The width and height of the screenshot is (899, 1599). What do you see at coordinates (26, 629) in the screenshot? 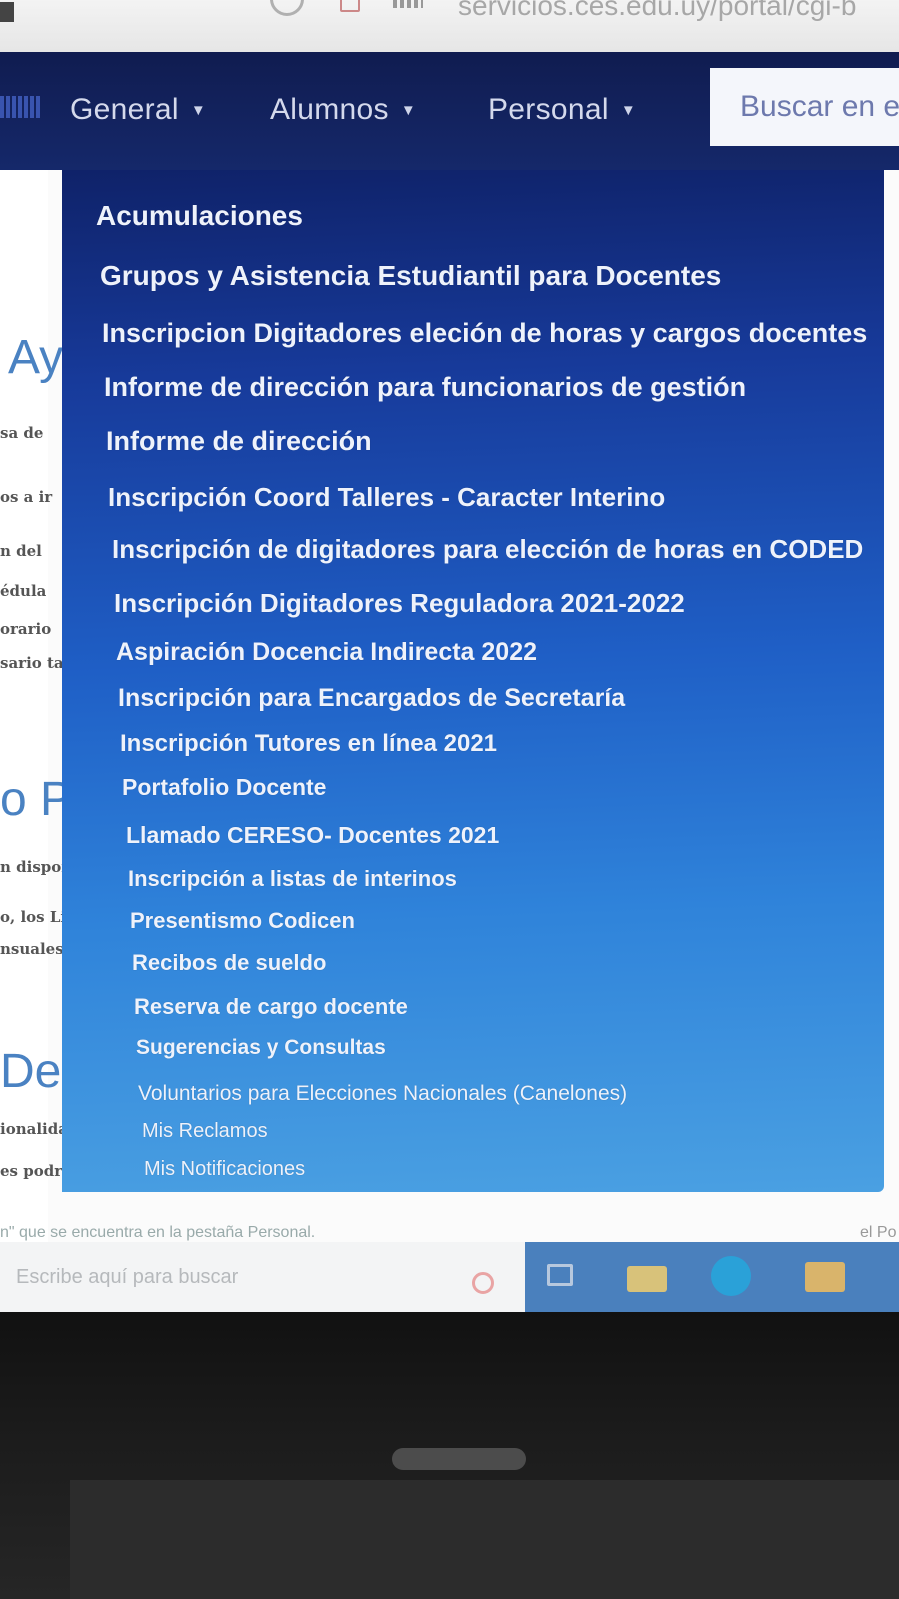
I see `paragraph-fragment: orario` at bounding box center [26, 629].